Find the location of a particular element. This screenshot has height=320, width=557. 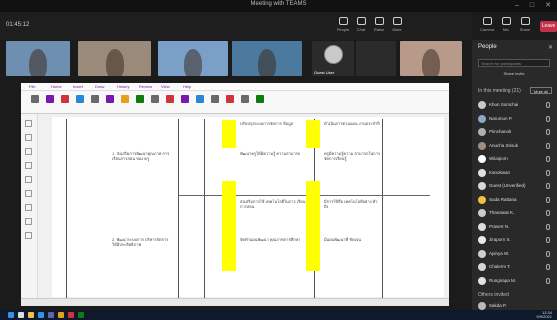

participant-row: Narumon P. is located at coordinates (516, 119).